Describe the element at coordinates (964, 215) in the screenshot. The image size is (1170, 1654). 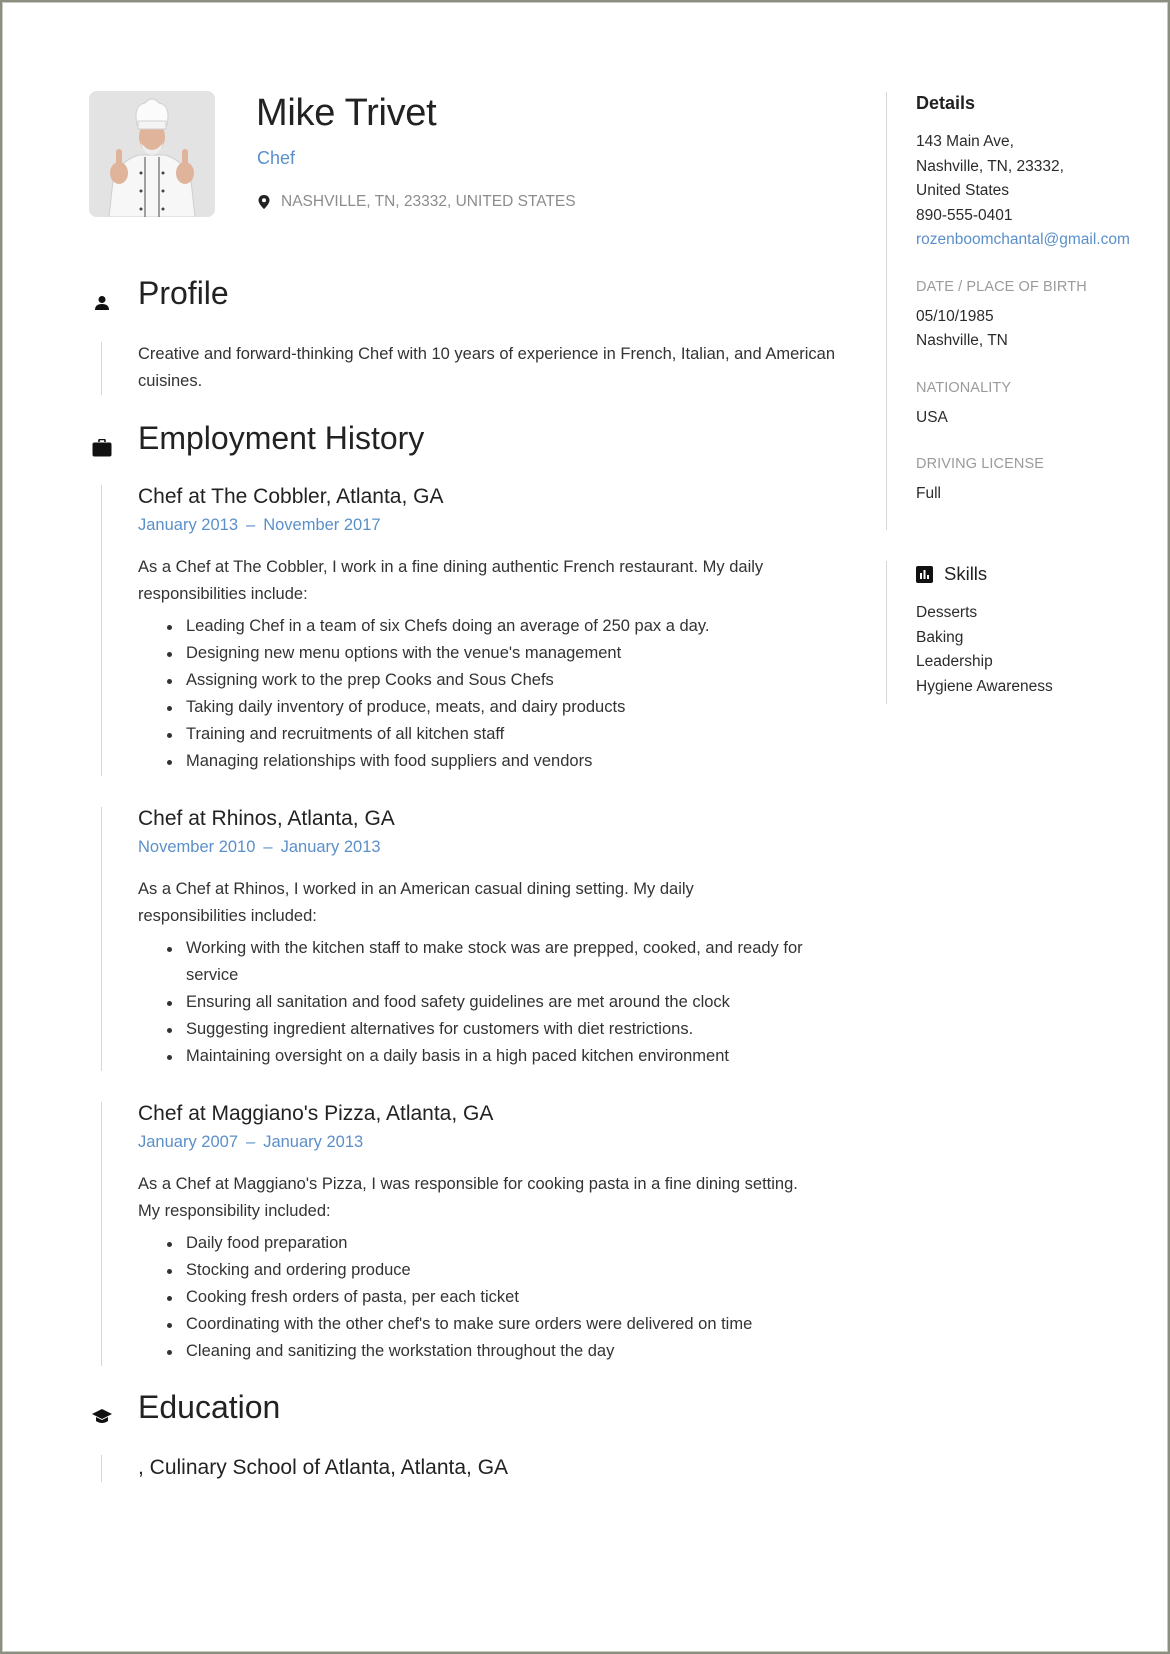
I see `phone-number: 890-555-0401` at that location.